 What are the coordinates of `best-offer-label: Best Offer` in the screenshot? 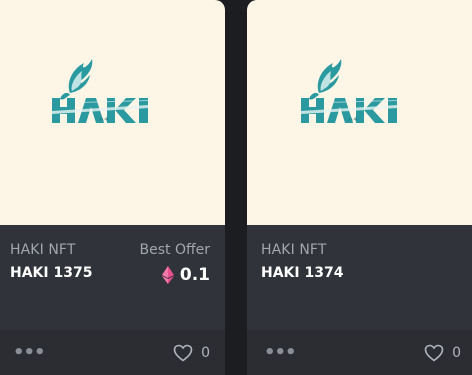 It's located at (175, 250).